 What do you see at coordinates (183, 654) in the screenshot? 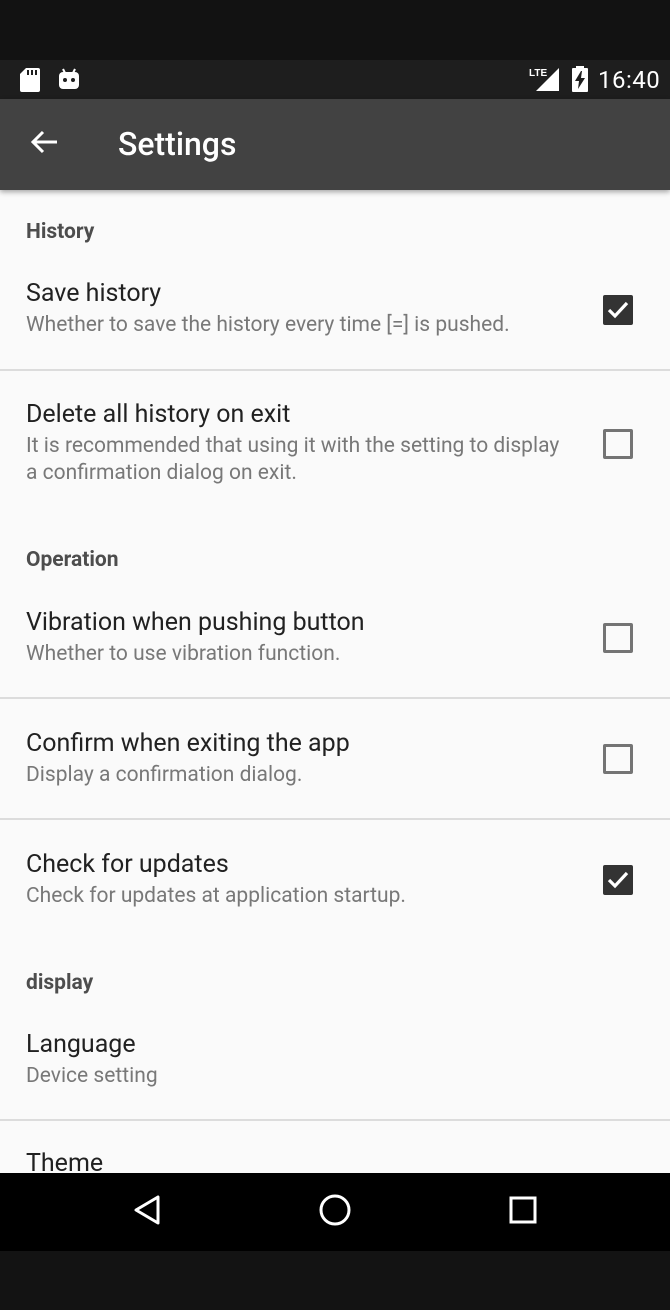
I see `pref-summary: Whether to use vibration function.` at bounding box center [183, 654].